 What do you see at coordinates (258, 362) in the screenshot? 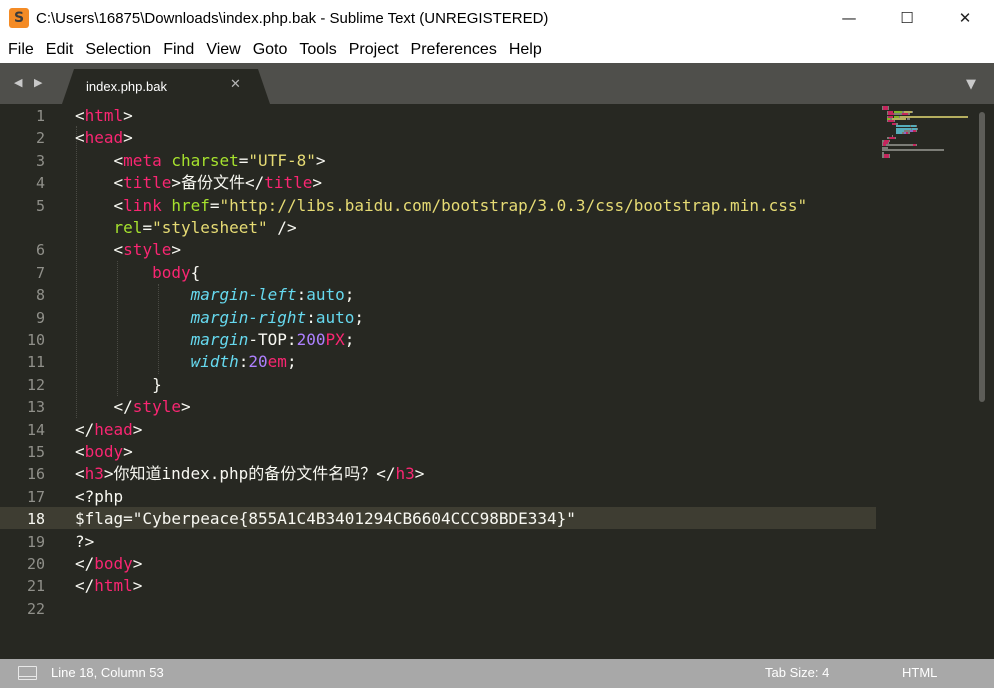
I see `code-token: 20` at bounding box center [258, 362].